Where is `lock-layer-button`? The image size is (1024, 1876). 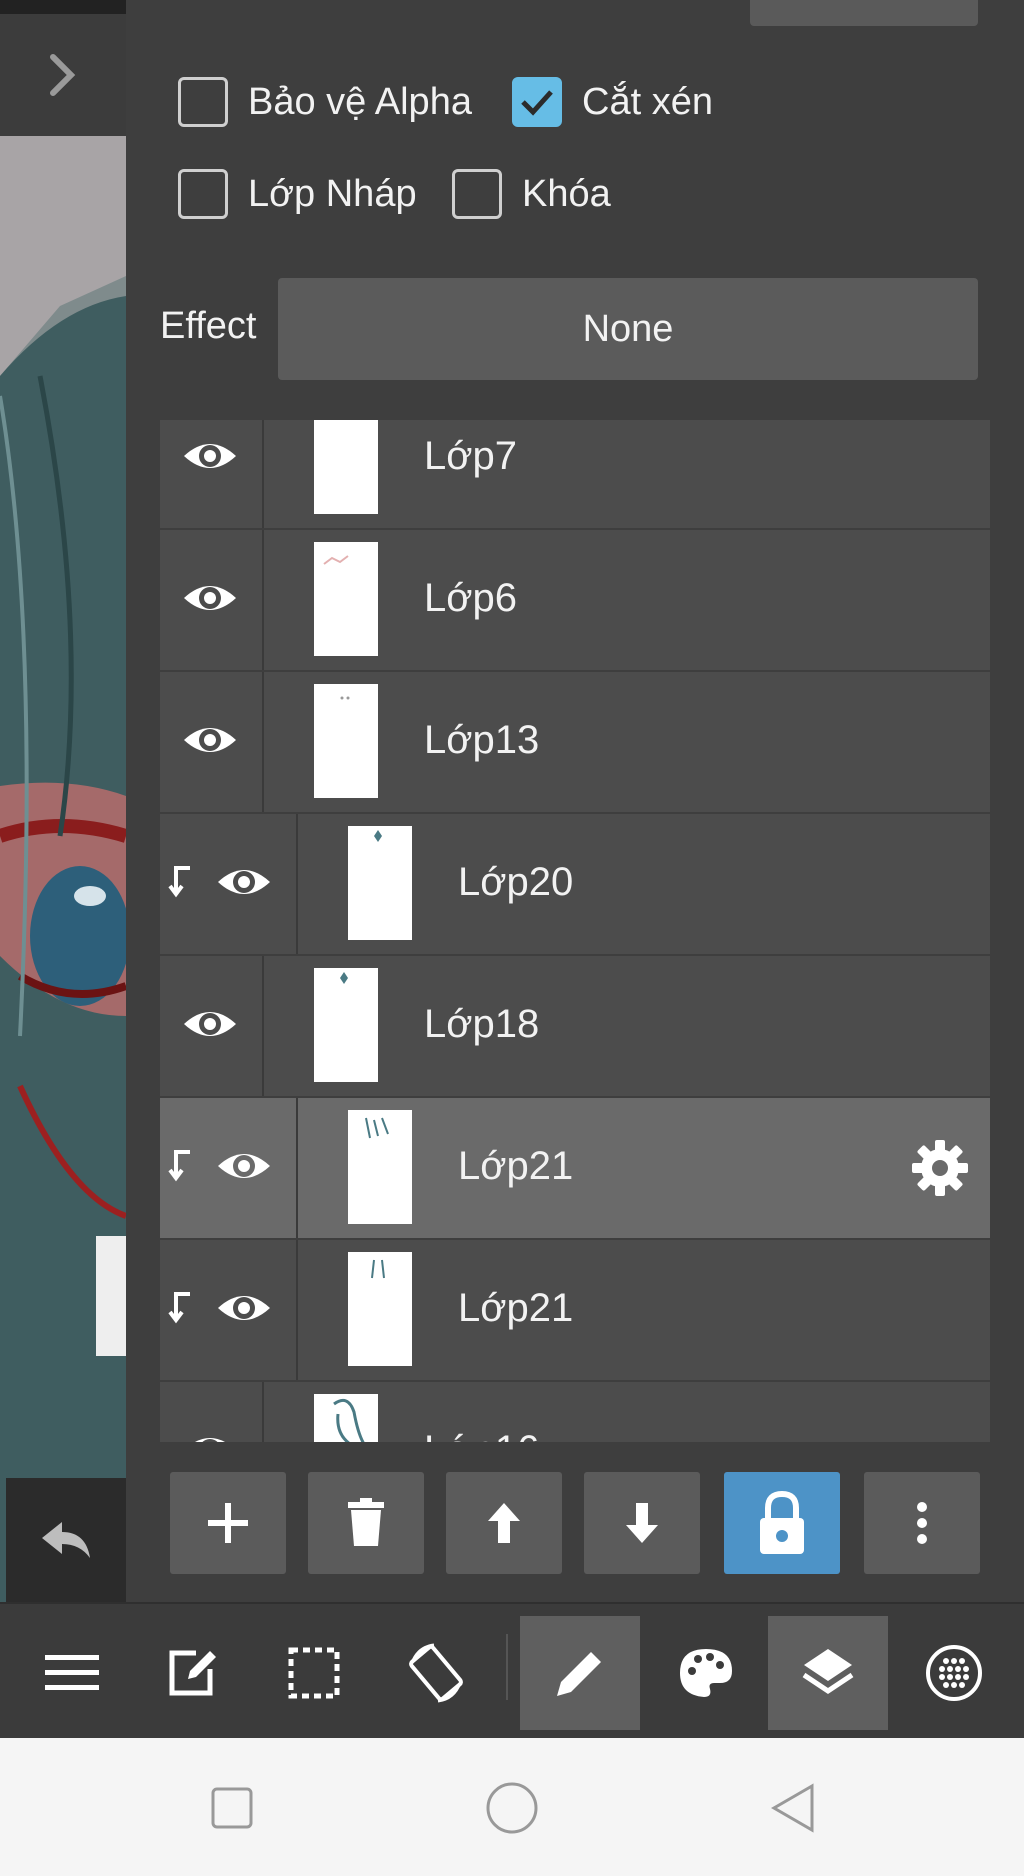 lock-layer-button is located at coordinates (782, 1523).